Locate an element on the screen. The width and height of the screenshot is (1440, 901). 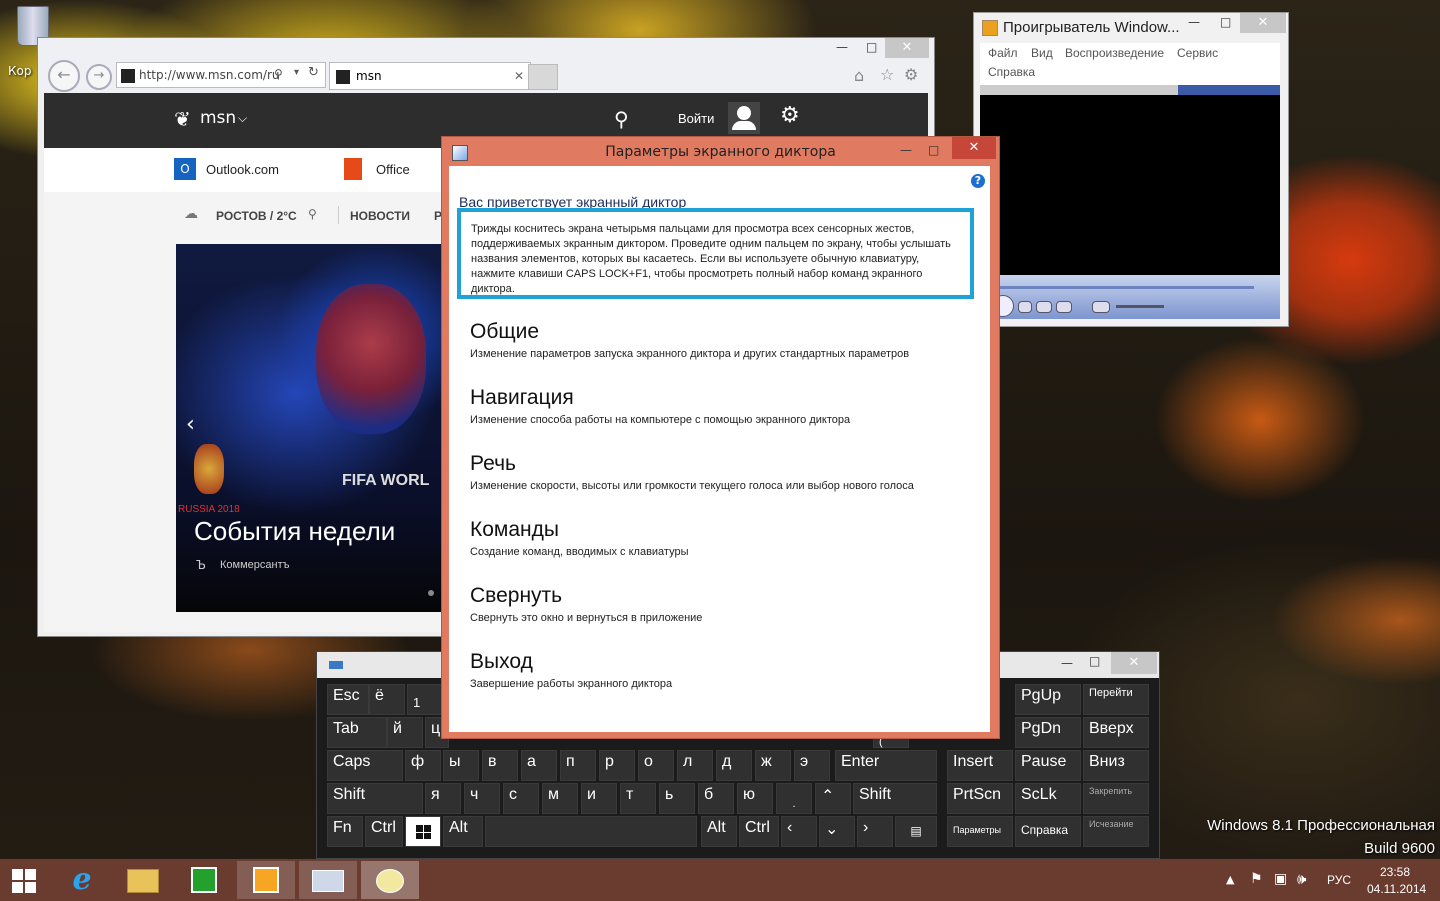
key-ya-cyr: я is located at coordinates (443, 798).